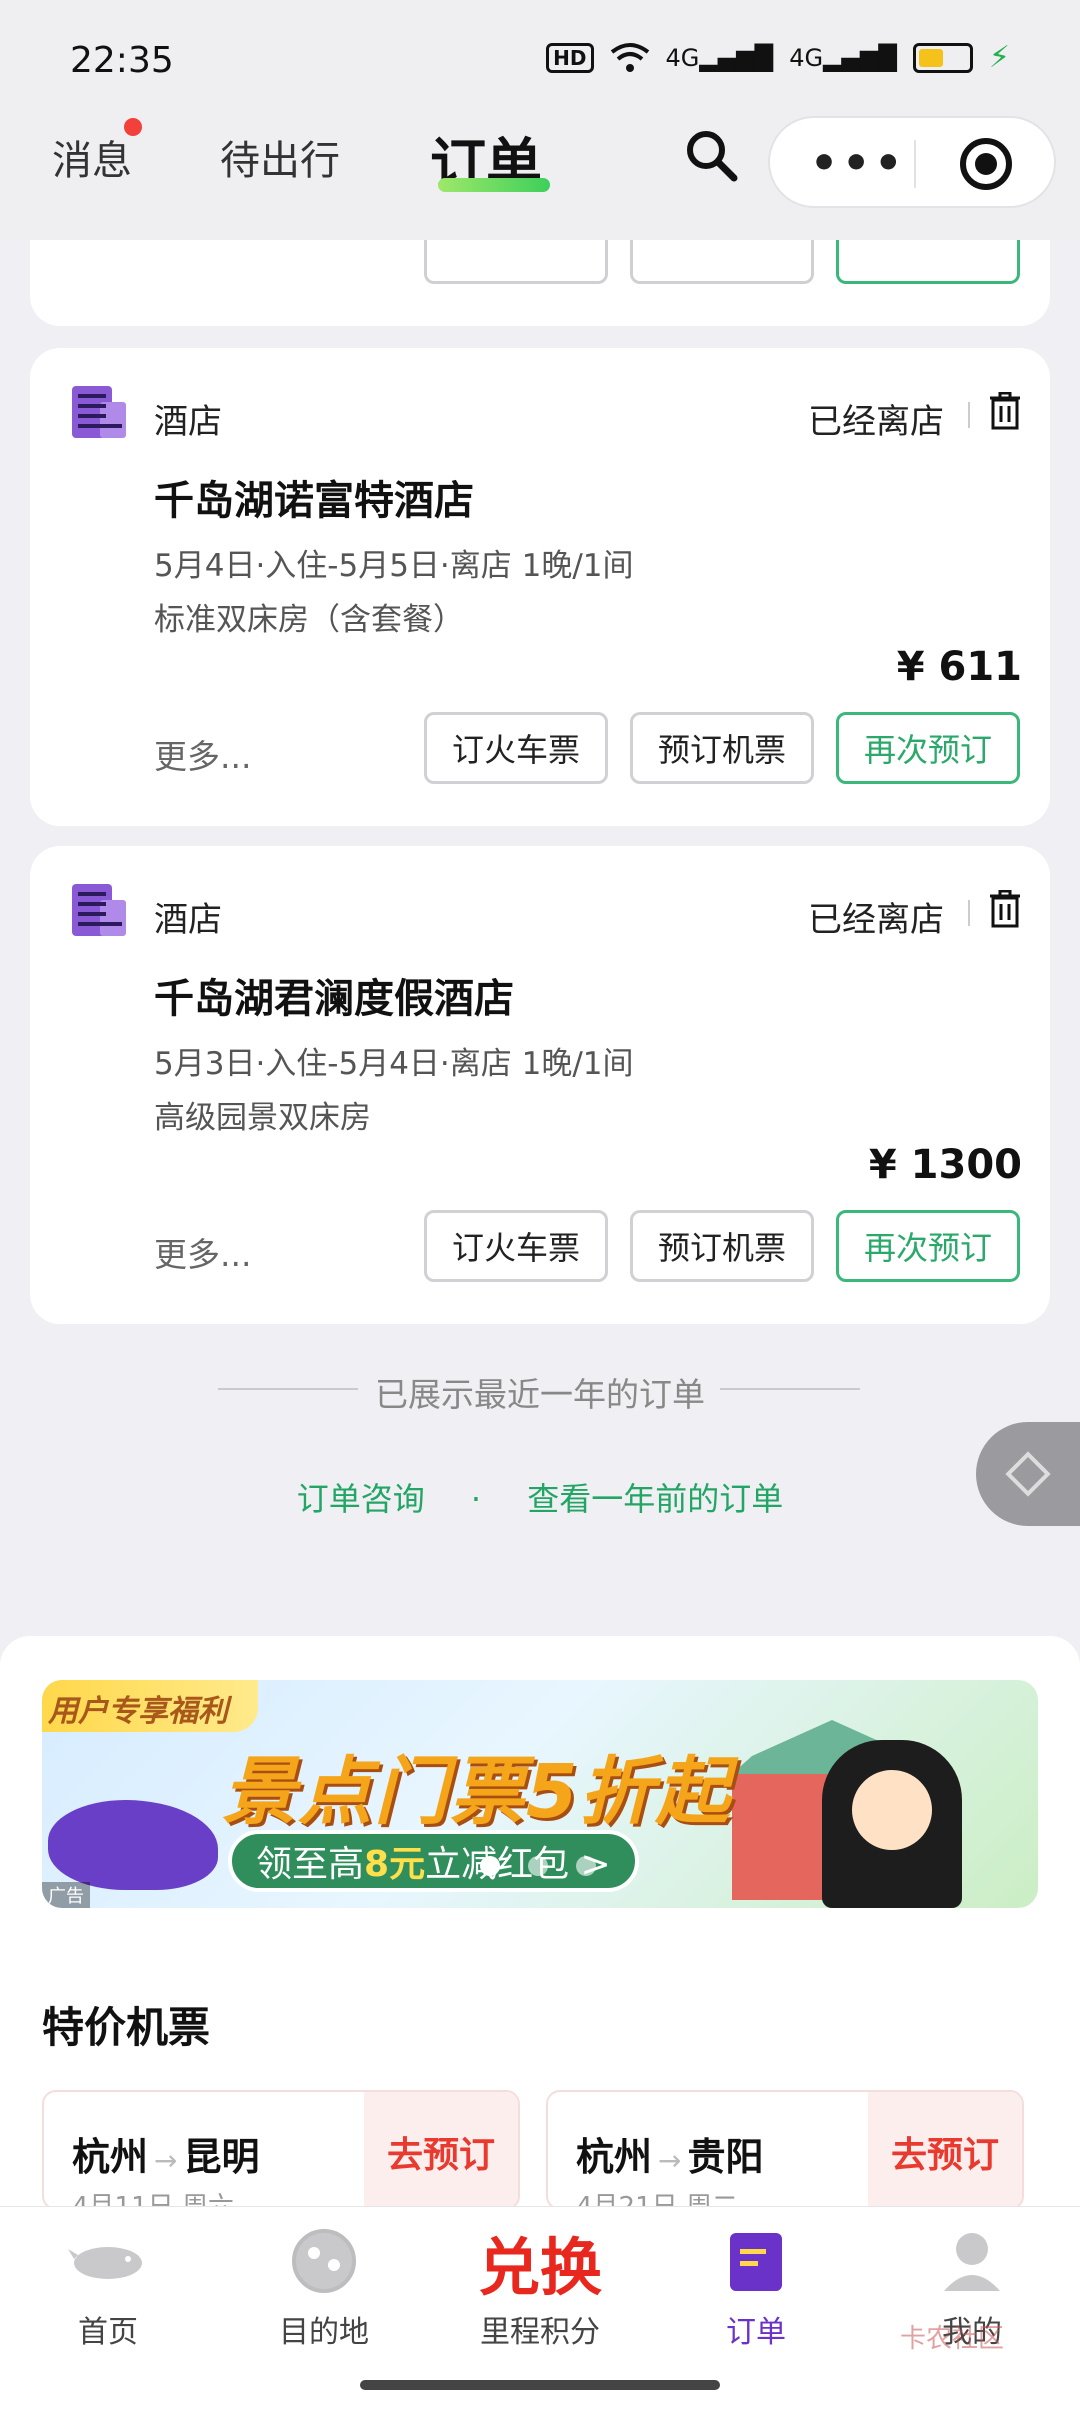 The image size is (1080, 2412). Describe the element at coordinates (892, 1824) in the screenshot. I see `girl-illustration` at that location.